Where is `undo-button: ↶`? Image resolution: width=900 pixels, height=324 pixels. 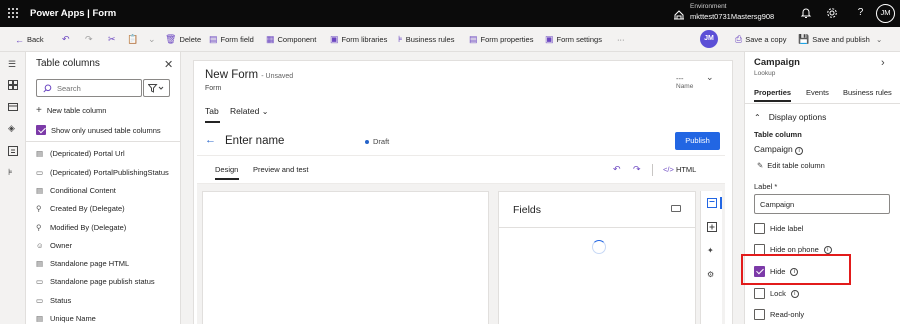 undo-button: ↶ is located at coordinates (66, 39).